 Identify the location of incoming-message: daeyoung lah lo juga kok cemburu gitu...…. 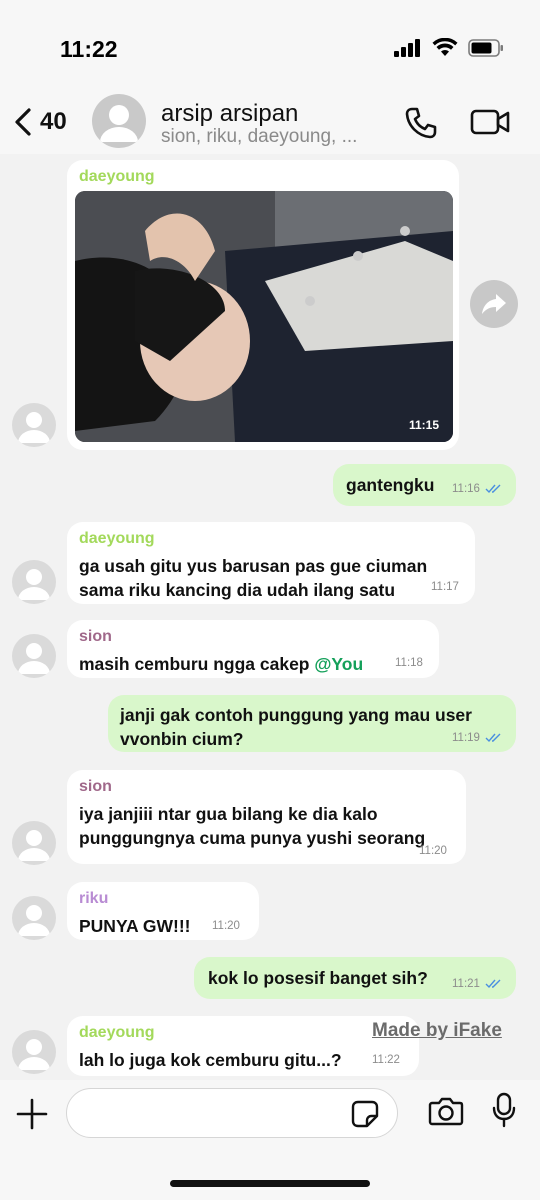
(243, 1046).